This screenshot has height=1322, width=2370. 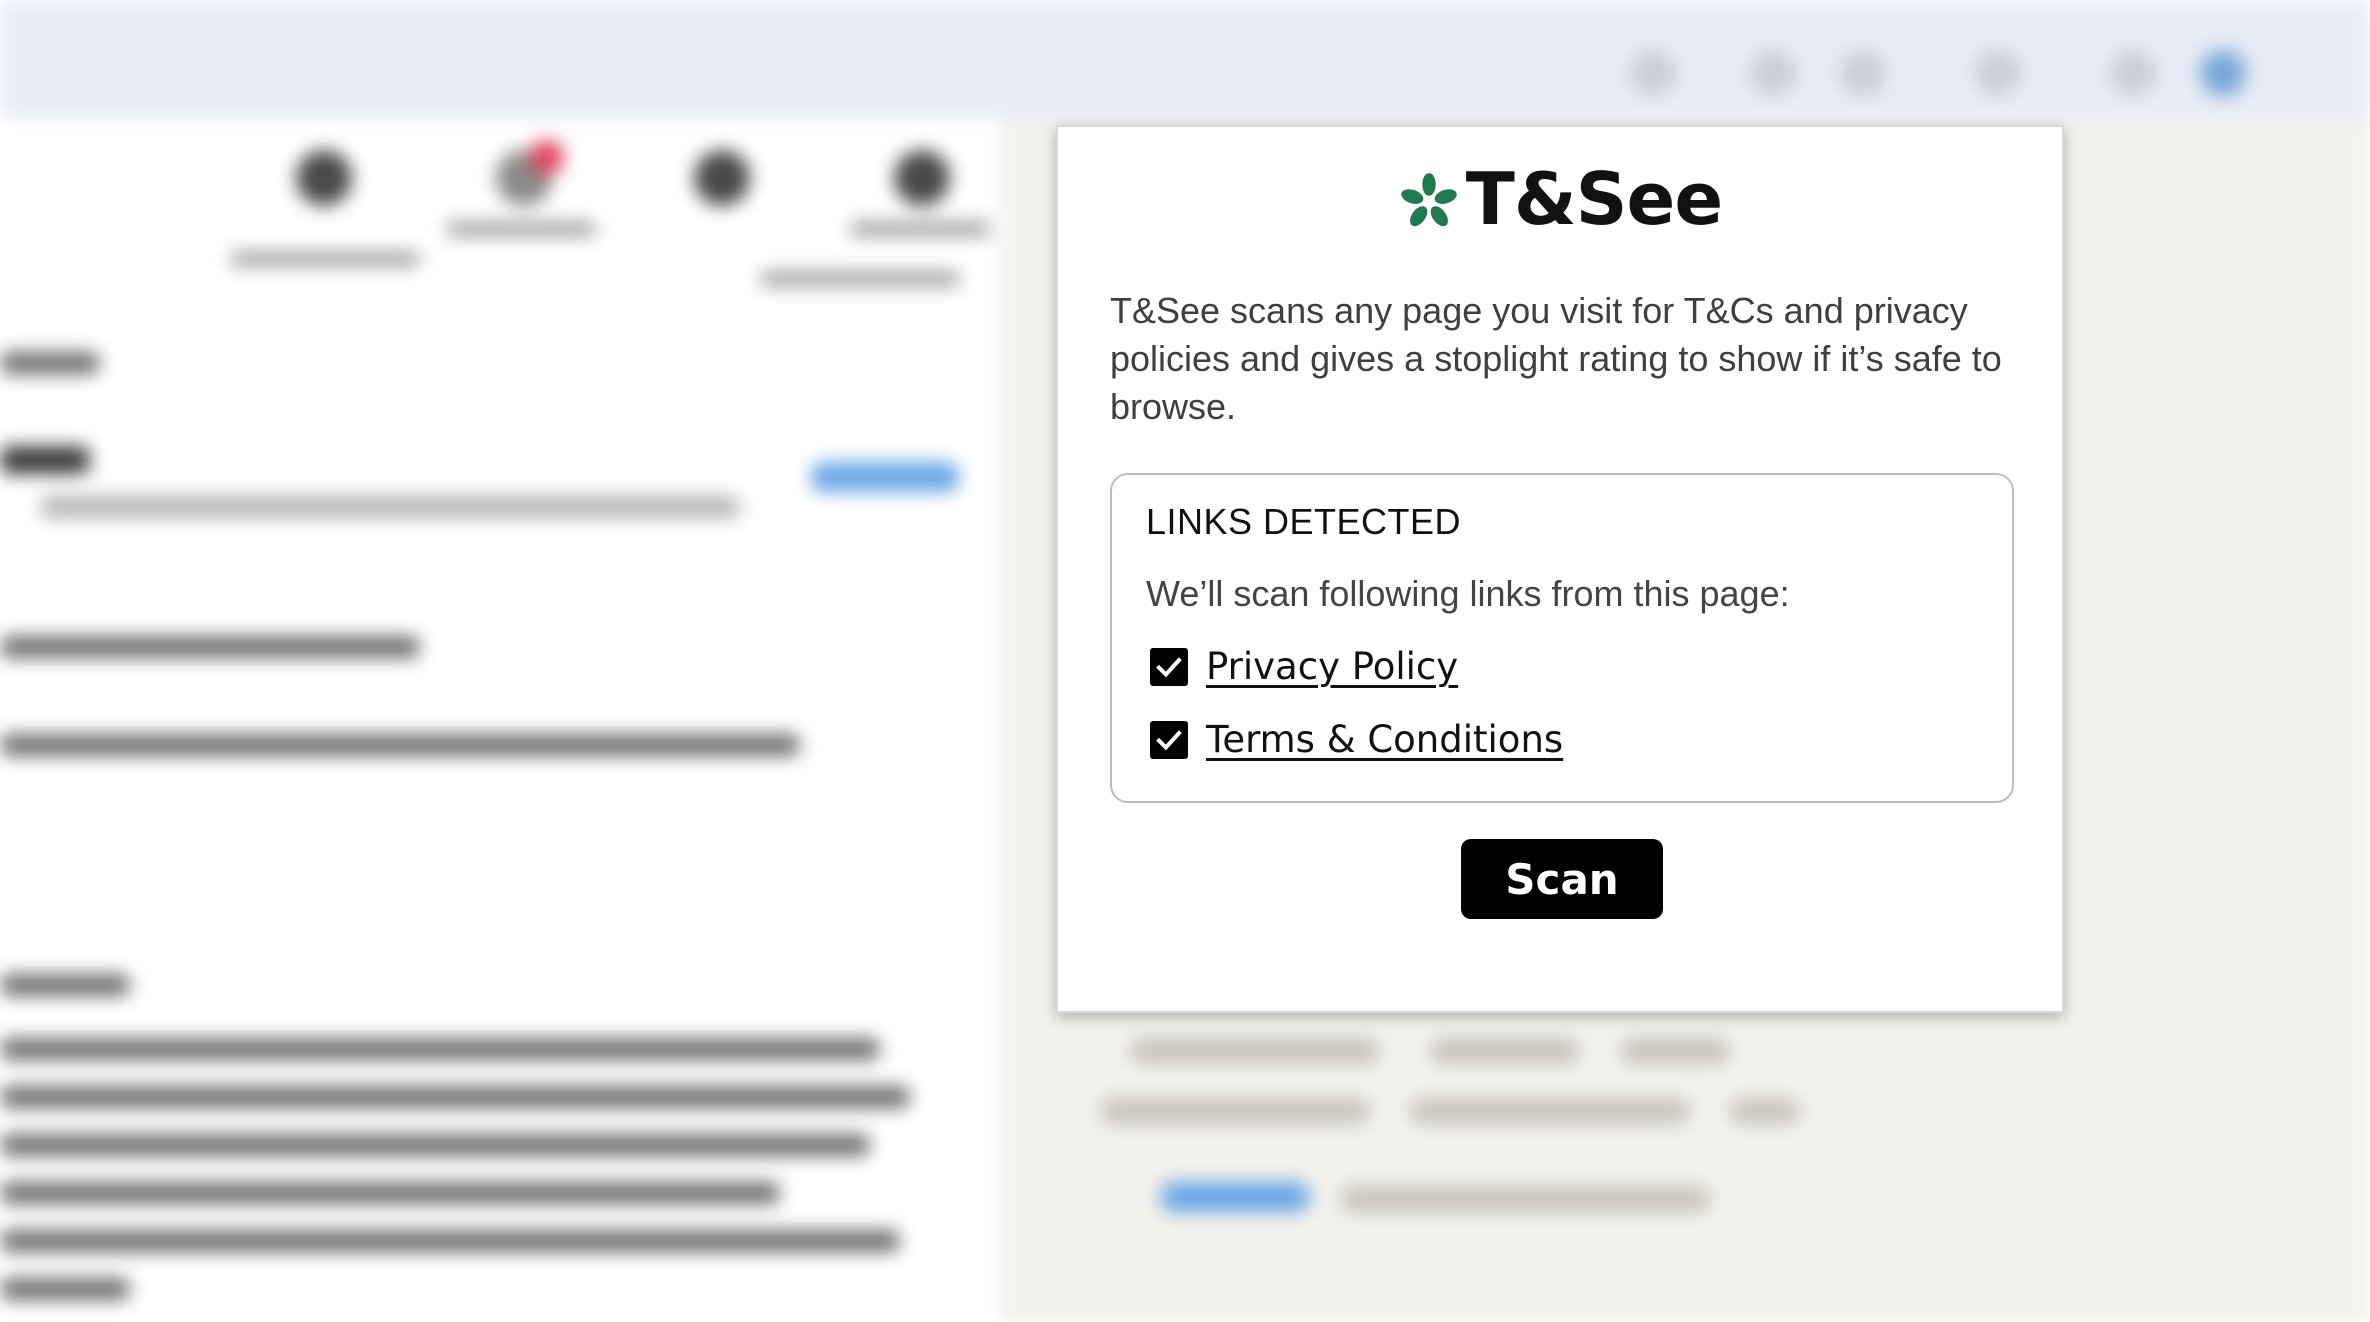 What do you see at coordinates (1429, 200) in the screenshot?
I see `green-flower-icon` at bounding box center [1429, 200].